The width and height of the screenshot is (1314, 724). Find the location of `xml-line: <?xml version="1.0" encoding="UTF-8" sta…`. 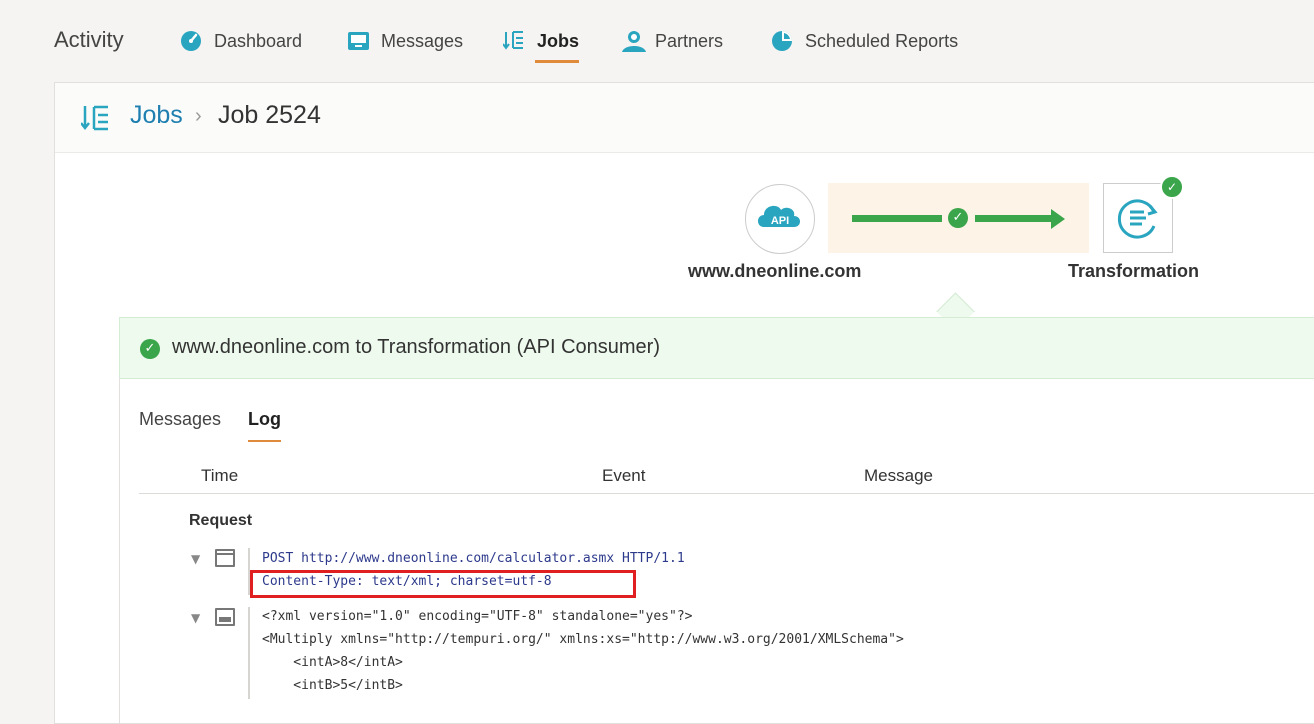

xml-line: <?xml version="1.0" encoding="UTF-8" sta… is located at coordinates (477, 616).